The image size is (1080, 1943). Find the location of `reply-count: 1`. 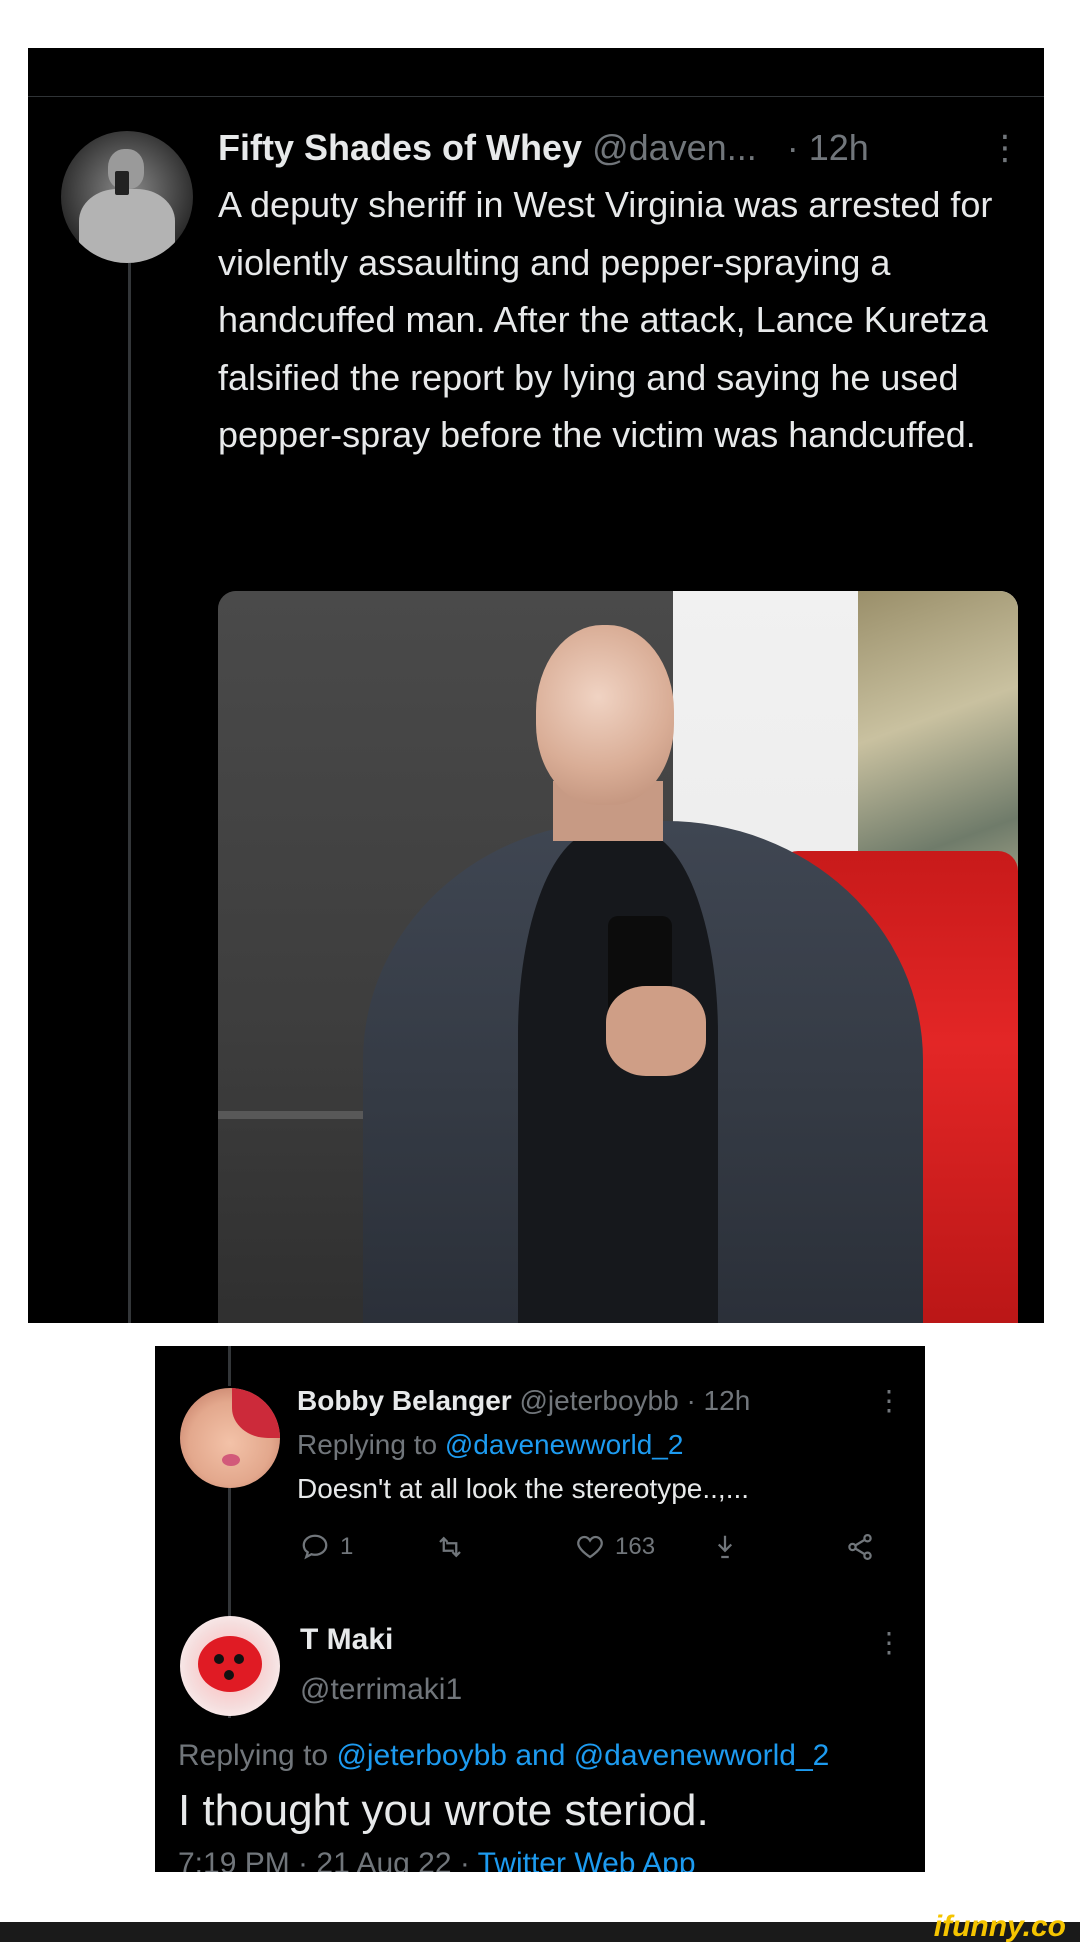

reply-count: 1 is located at coordinates (347, 1546).